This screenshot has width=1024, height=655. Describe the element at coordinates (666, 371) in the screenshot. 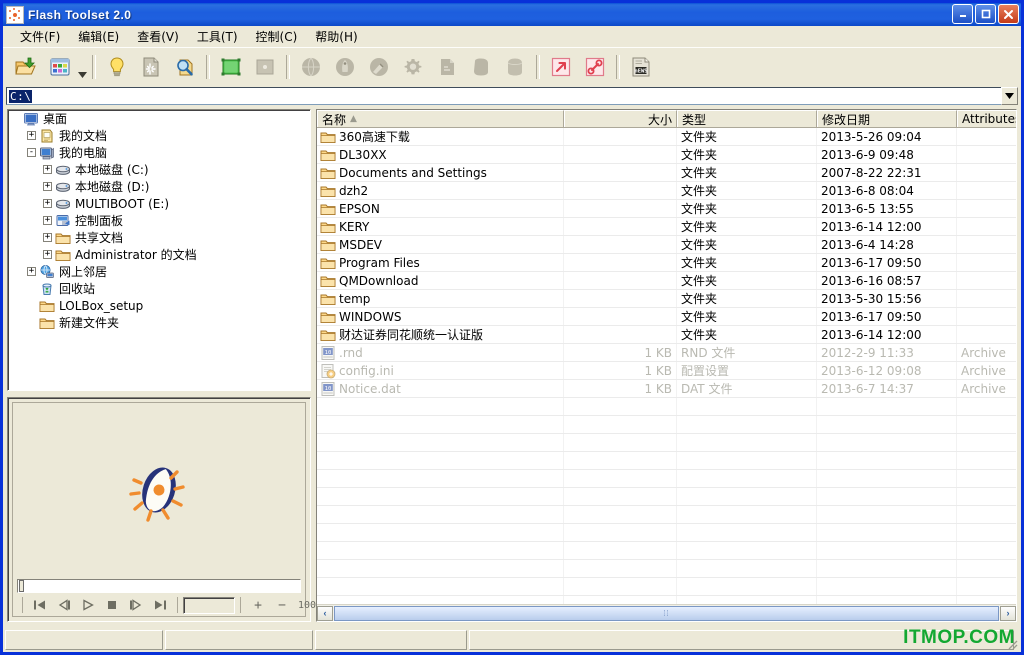

I see `file-list-row: config.ini 1 KB 配置设置 2013-6-12 09:08 Archive` at that location.